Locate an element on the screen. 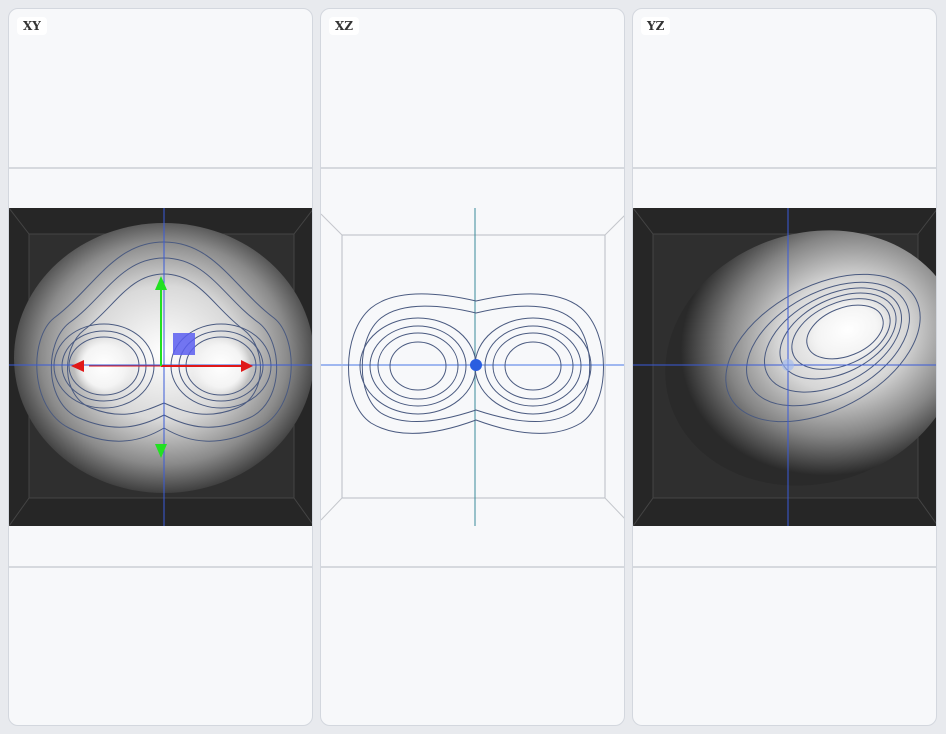 The width and height of the screenshot is (946, 734). viewport-label-xz: XZ is located at coordinates (344, 26).